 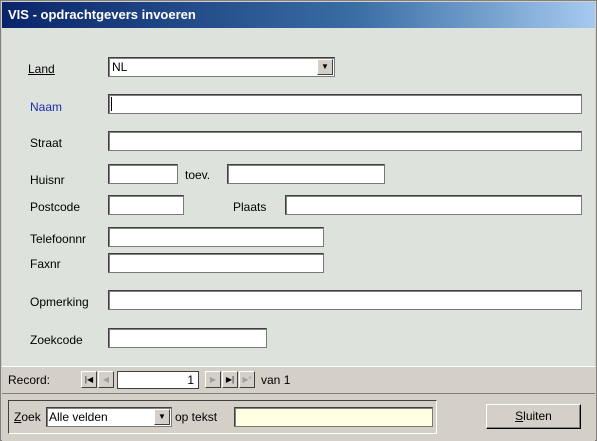 What do you see at coordinates (345, 141) in the screenshot?
I see `straat-input` at bounding box center [345, 141].